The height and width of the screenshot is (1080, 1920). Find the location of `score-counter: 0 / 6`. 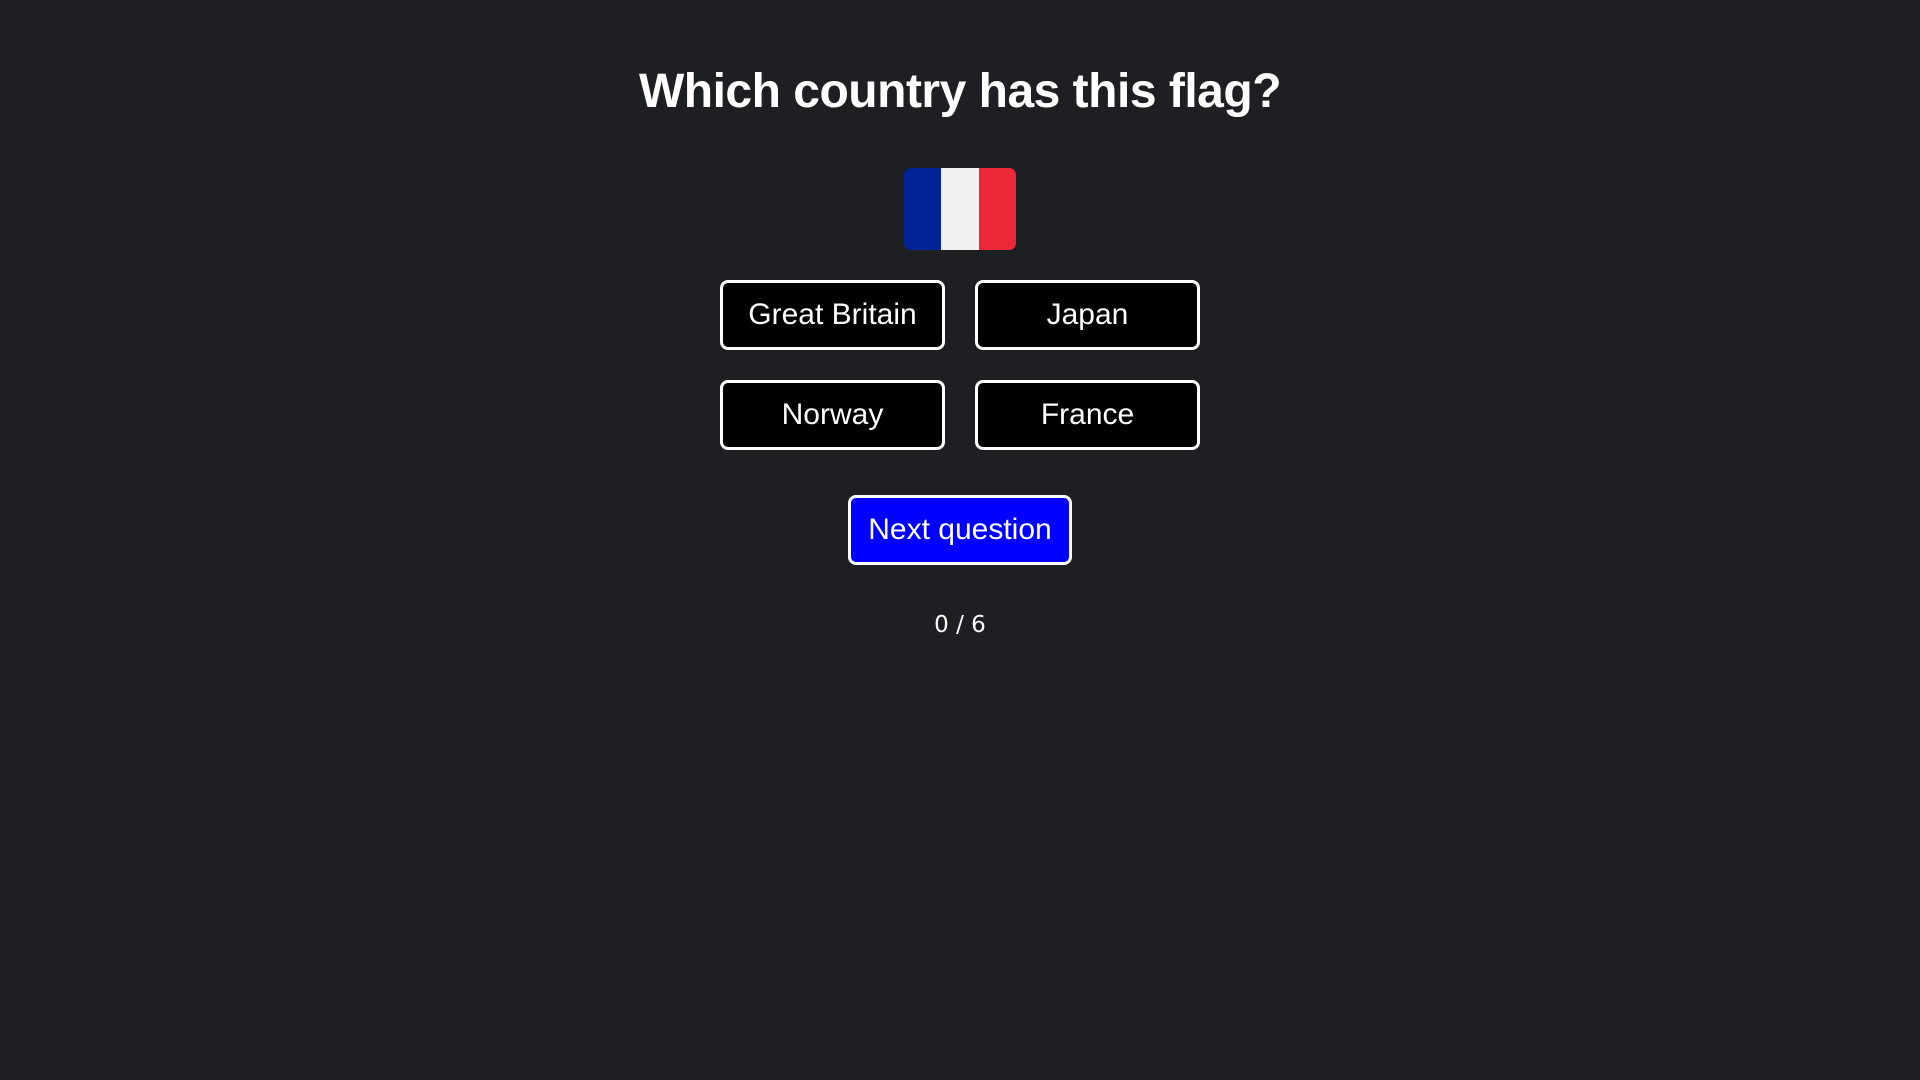

score-counter: 0 / 6 is located at coordinates (960, 625).